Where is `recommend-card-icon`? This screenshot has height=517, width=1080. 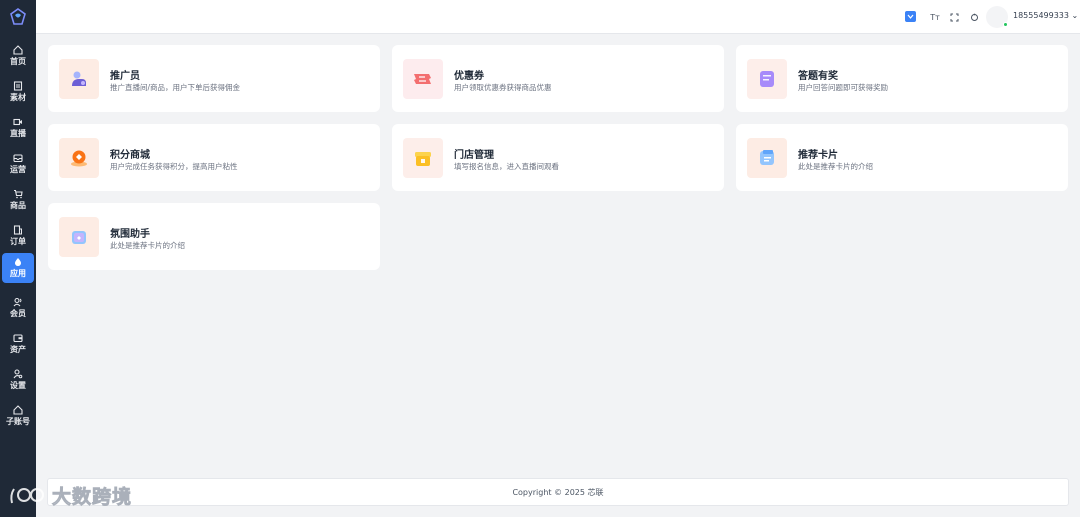 recommend-card-icon is located at coordinates (767, 158).